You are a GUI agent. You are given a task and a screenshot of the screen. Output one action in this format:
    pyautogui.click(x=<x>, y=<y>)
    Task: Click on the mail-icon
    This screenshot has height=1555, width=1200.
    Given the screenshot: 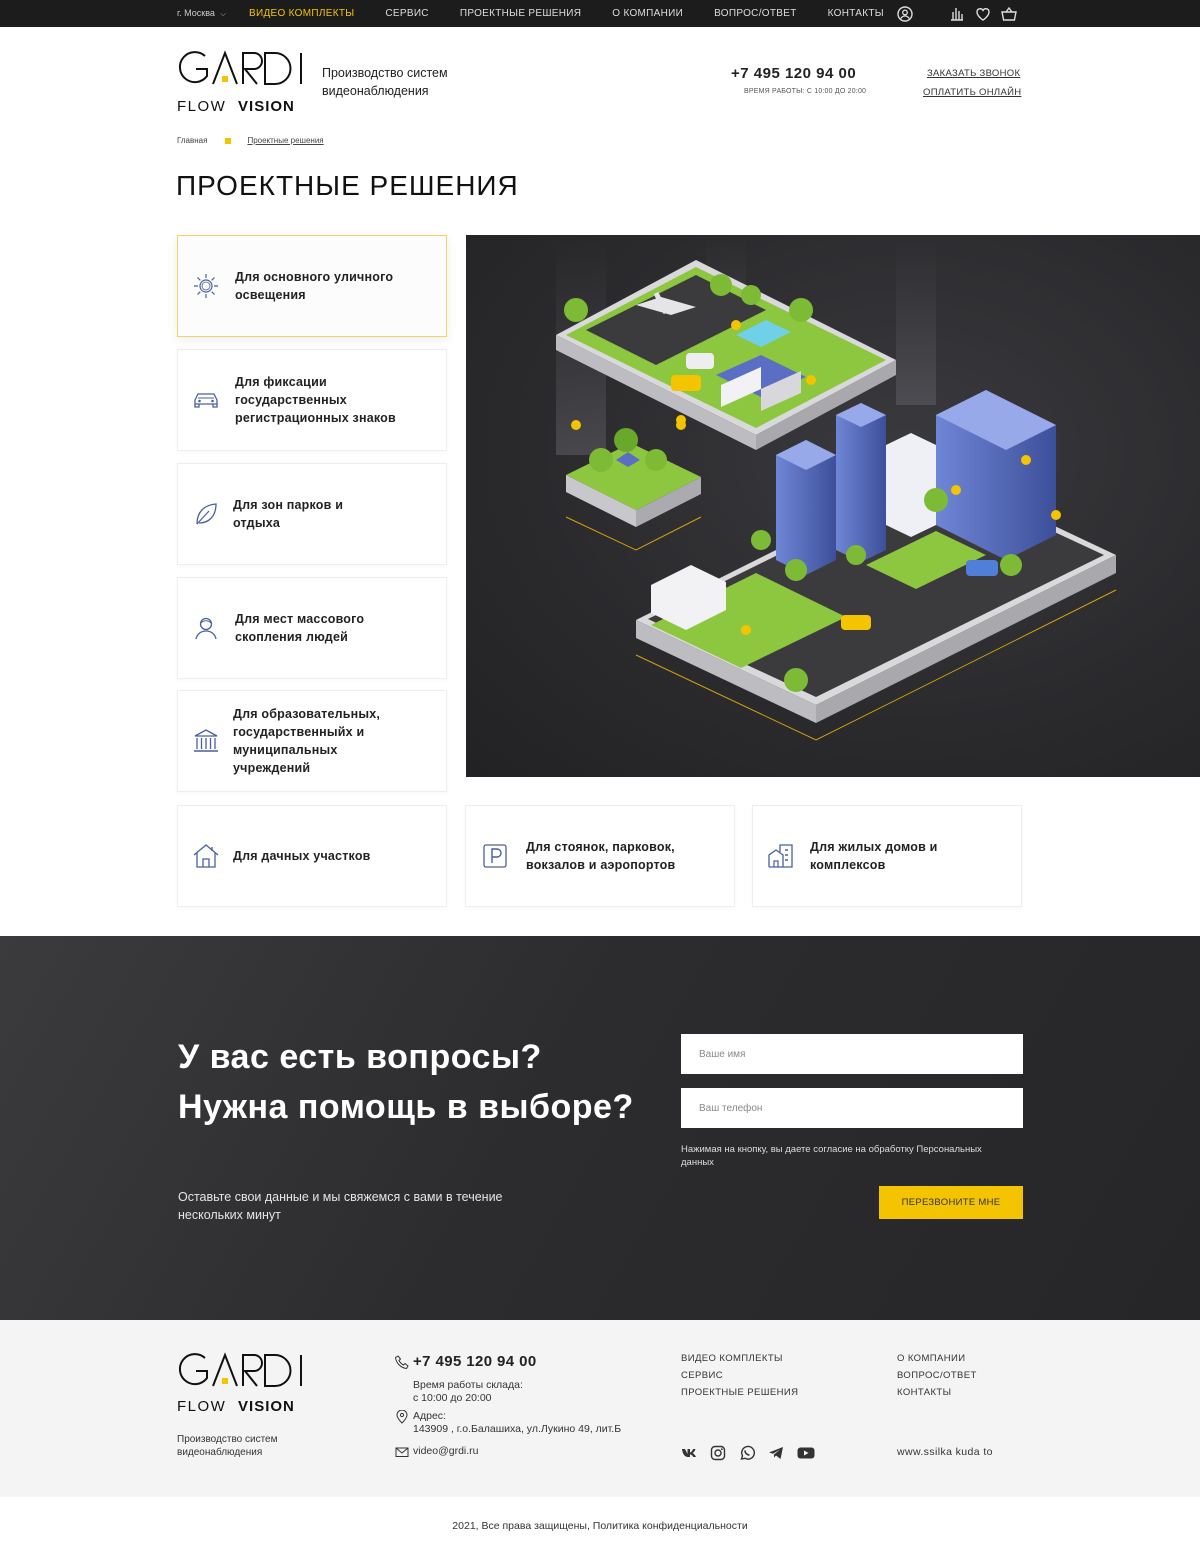 What is the action you would take?
    pyautogui.click(x=402, y=1452)
    